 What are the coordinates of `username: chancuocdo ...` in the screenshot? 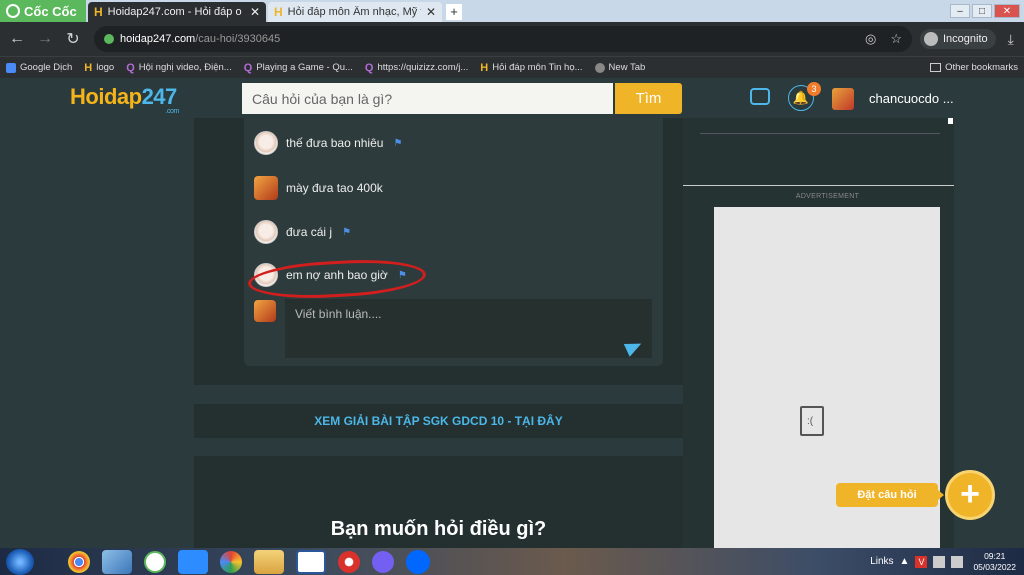 It's located at (911, 98).